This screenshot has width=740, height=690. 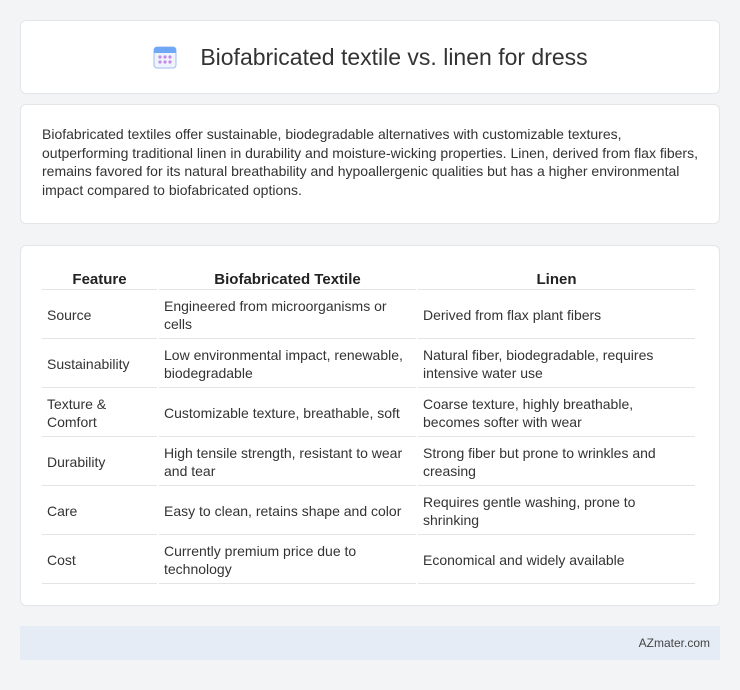 What do you see at coordinates (99, 315) in the screenshot?
I see `cell-feature: Source` at bounding box center [99, 315].